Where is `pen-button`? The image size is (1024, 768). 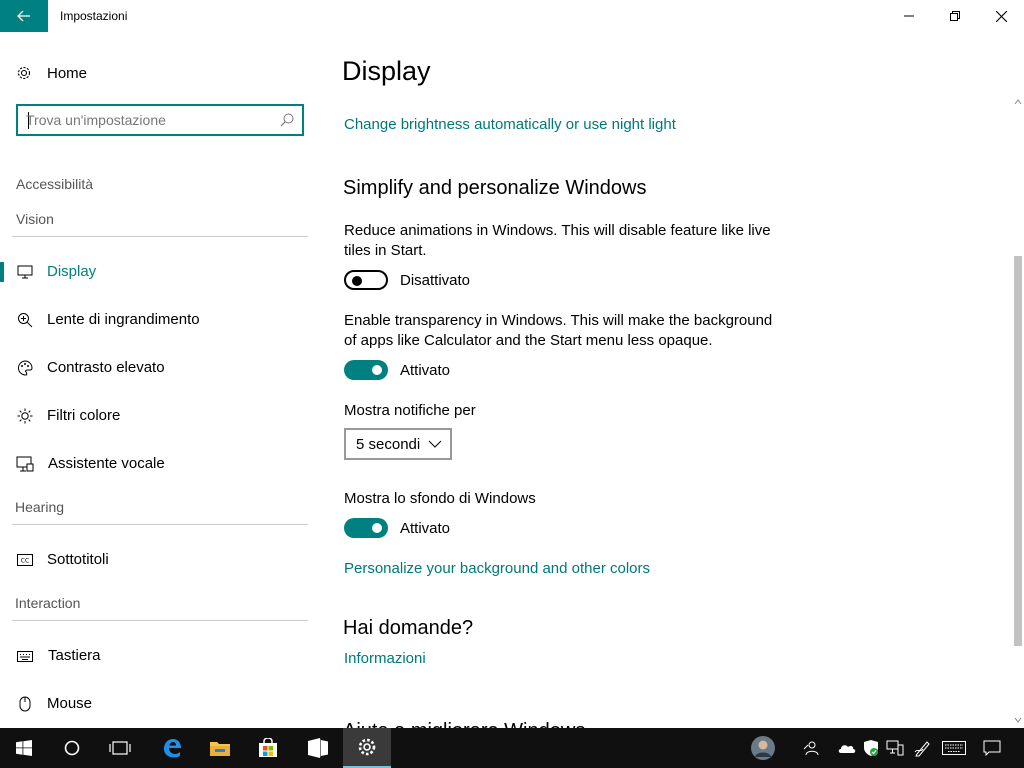 pen-button is located at coordinates (923, 748).